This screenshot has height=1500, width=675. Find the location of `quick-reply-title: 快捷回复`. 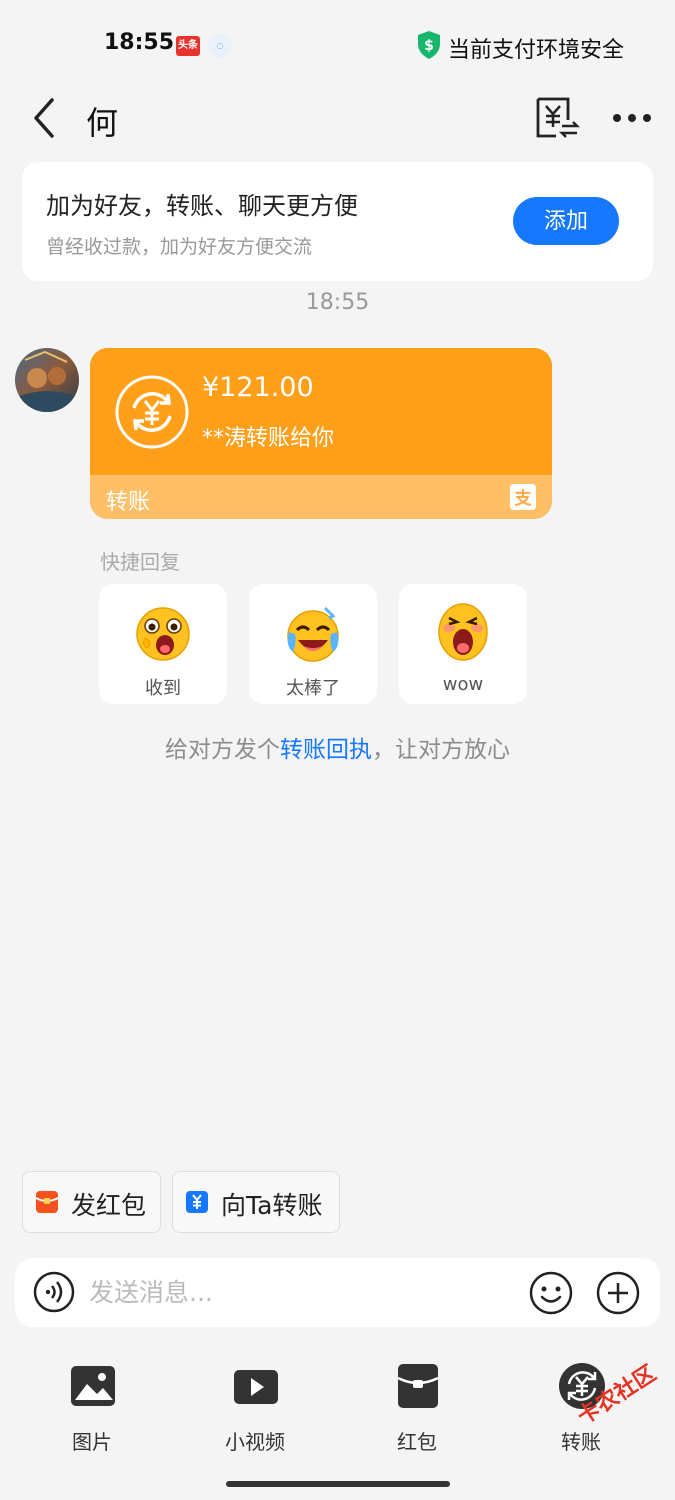

quick-reply-title: 快捷回复 is located at coordinates (140, 562).